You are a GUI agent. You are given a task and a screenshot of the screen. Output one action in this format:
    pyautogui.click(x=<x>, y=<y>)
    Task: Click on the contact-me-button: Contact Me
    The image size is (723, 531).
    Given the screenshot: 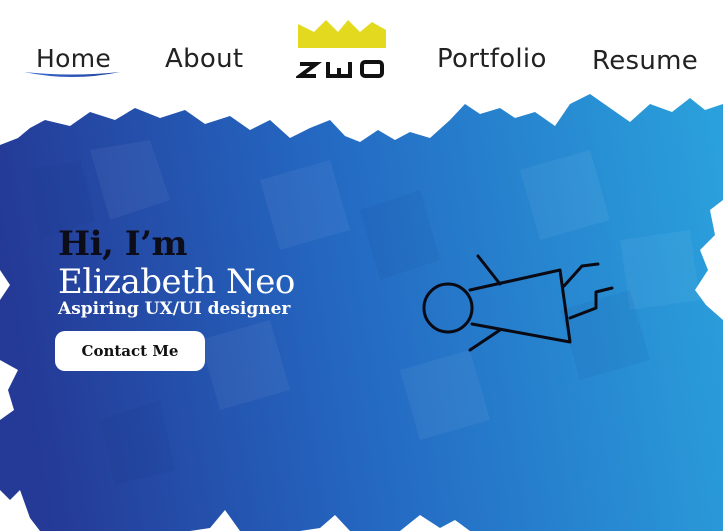 What is the action you would take?
    pyautogui.click(x=130, y=351)
    